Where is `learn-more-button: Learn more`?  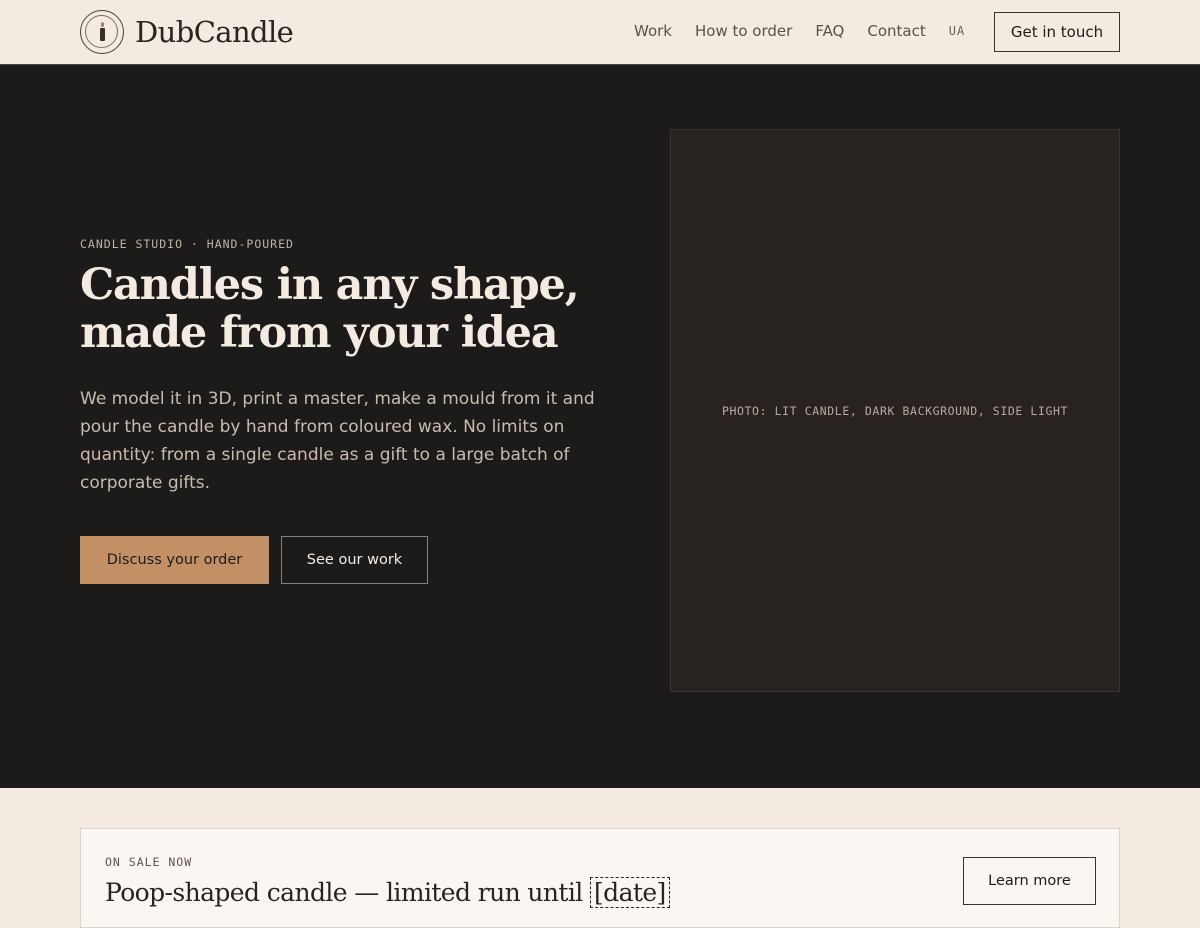 learn-more-button: Learn more is located at coordinates (1029, 881).